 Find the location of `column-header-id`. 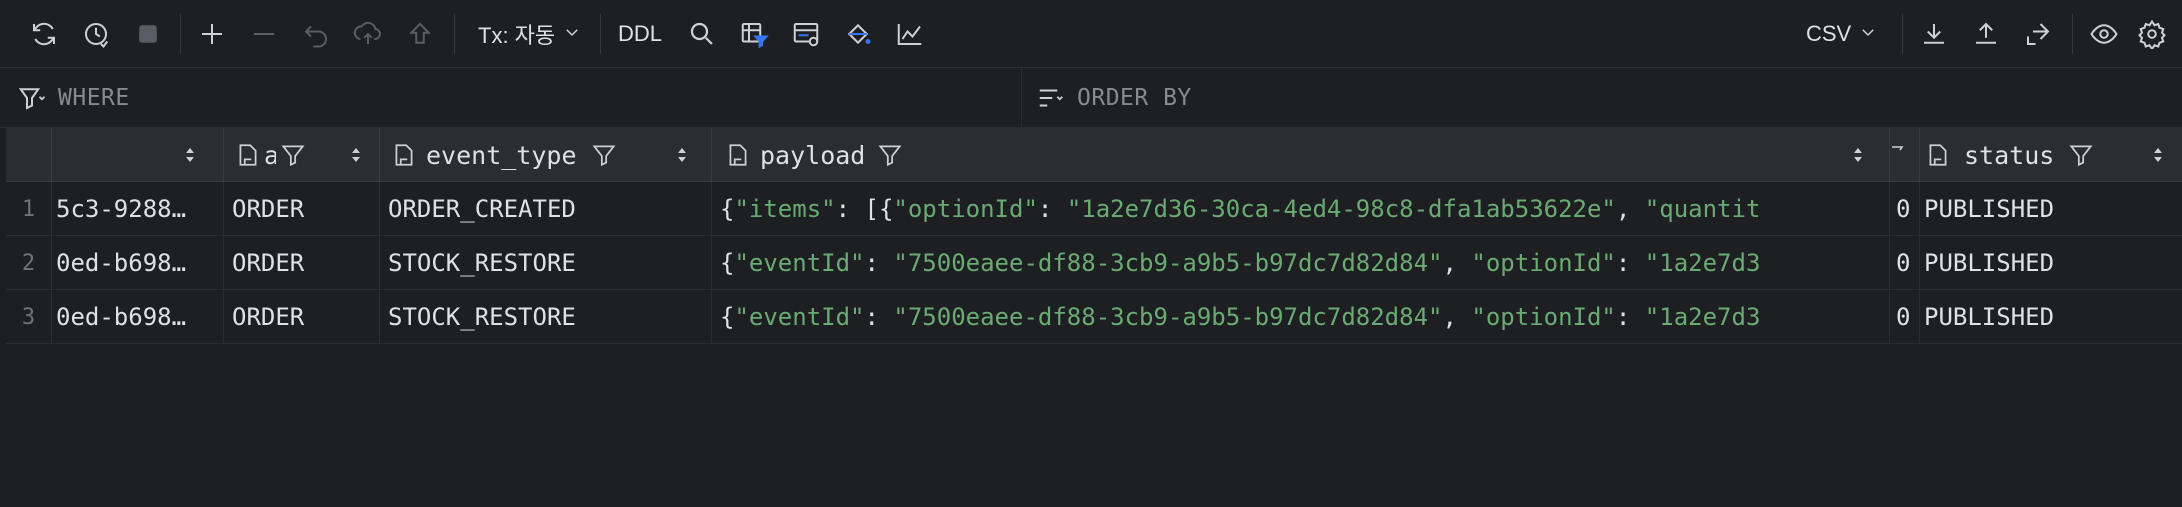

column-header-id is located at coordinates (138, 155).